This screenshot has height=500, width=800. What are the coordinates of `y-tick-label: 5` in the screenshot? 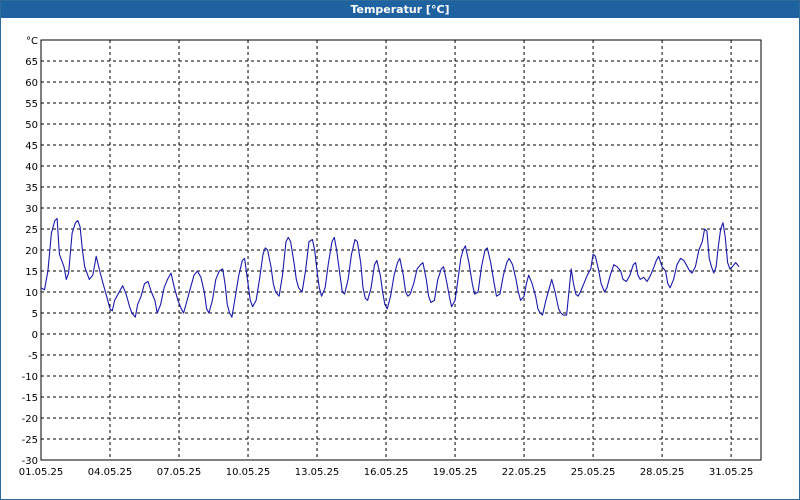 It's located at (35, 314).